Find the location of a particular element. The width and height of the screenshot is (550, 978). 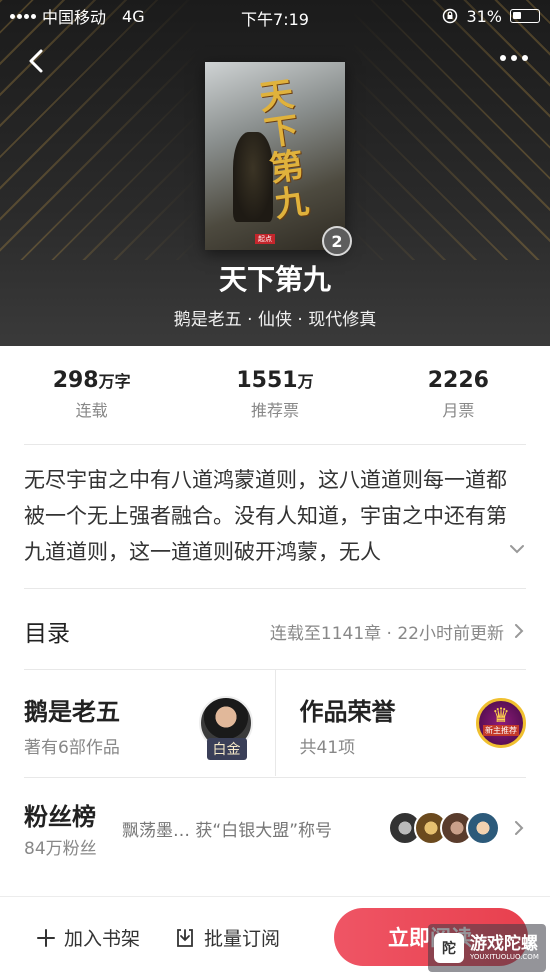

header-decoration-right is located at coordinates (450, 130).